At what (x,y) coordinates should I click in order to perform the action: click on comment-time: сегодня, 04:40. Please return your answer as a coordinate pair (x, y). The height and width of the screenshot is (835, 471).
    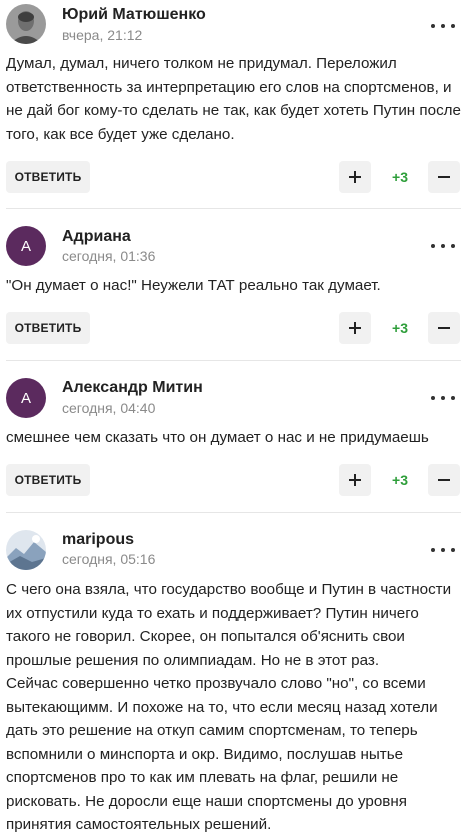
    Looking at the image, I should click on (109, 408).